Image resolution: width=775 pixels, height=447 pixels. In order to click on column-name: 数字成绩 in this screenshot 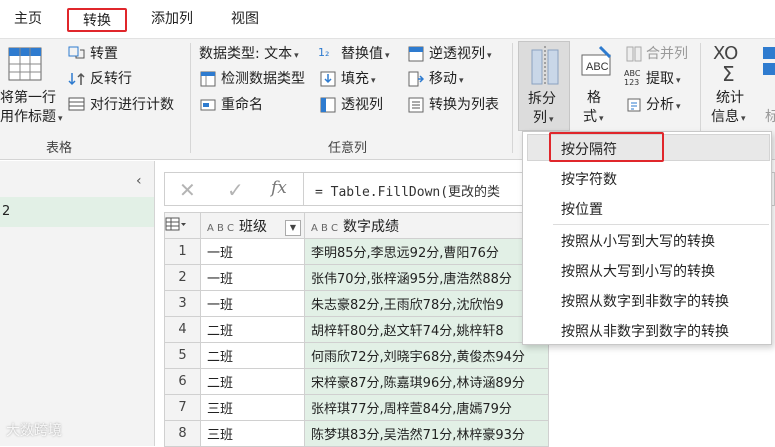, I will do `click(371, 226)`.